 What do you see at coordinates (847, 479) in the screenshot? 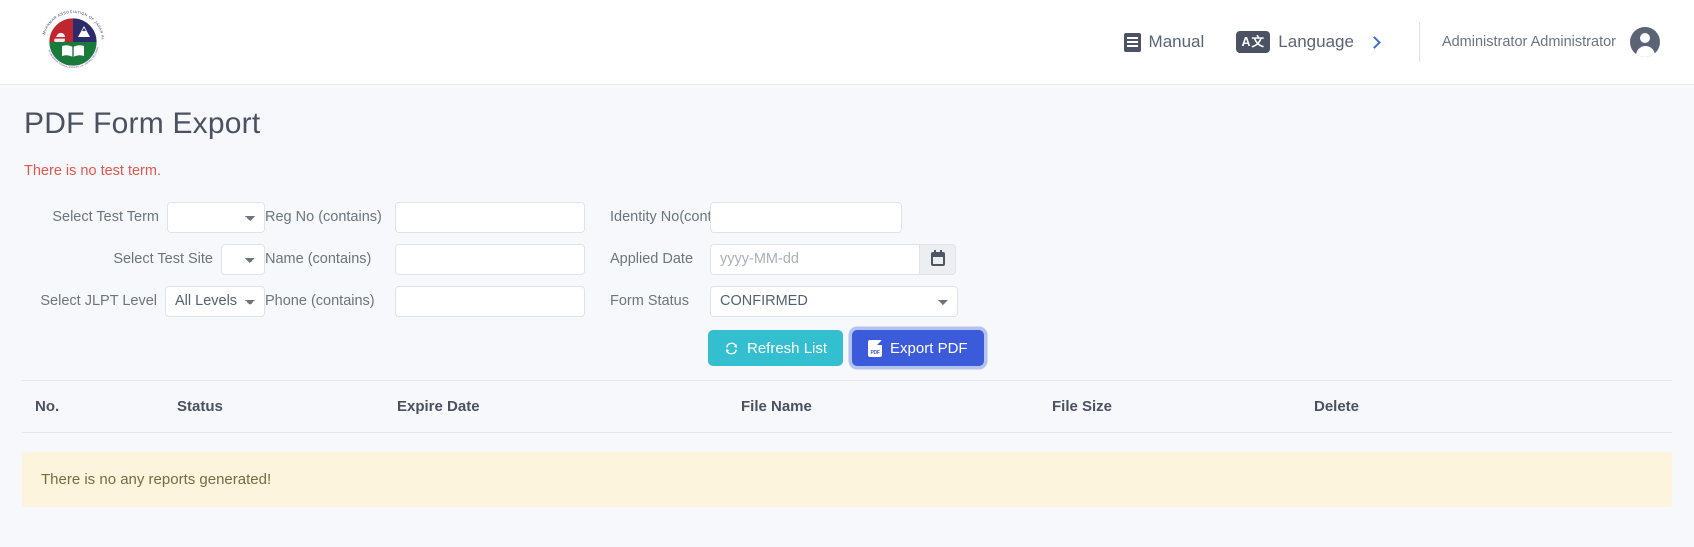
I see `empty-reports-alert: There is no any reports generated!` at bounding box center [847, 479].